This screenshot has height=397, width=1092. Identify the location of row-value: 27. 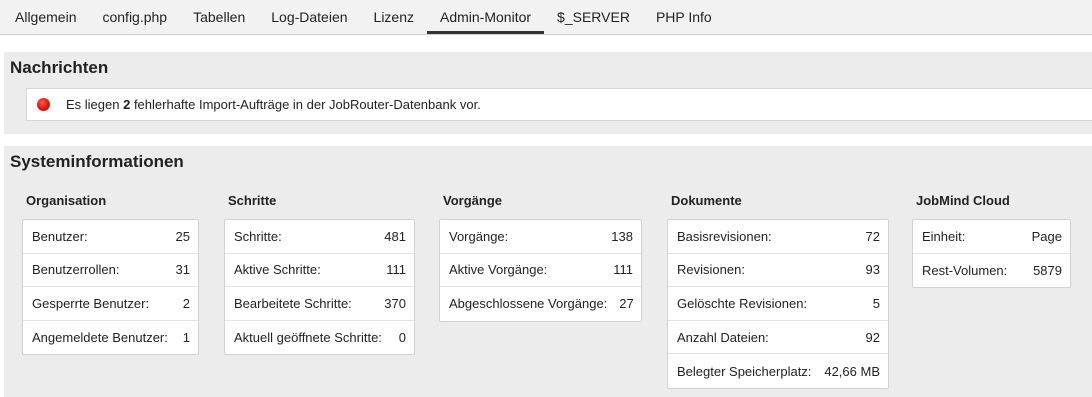
(626, 304).